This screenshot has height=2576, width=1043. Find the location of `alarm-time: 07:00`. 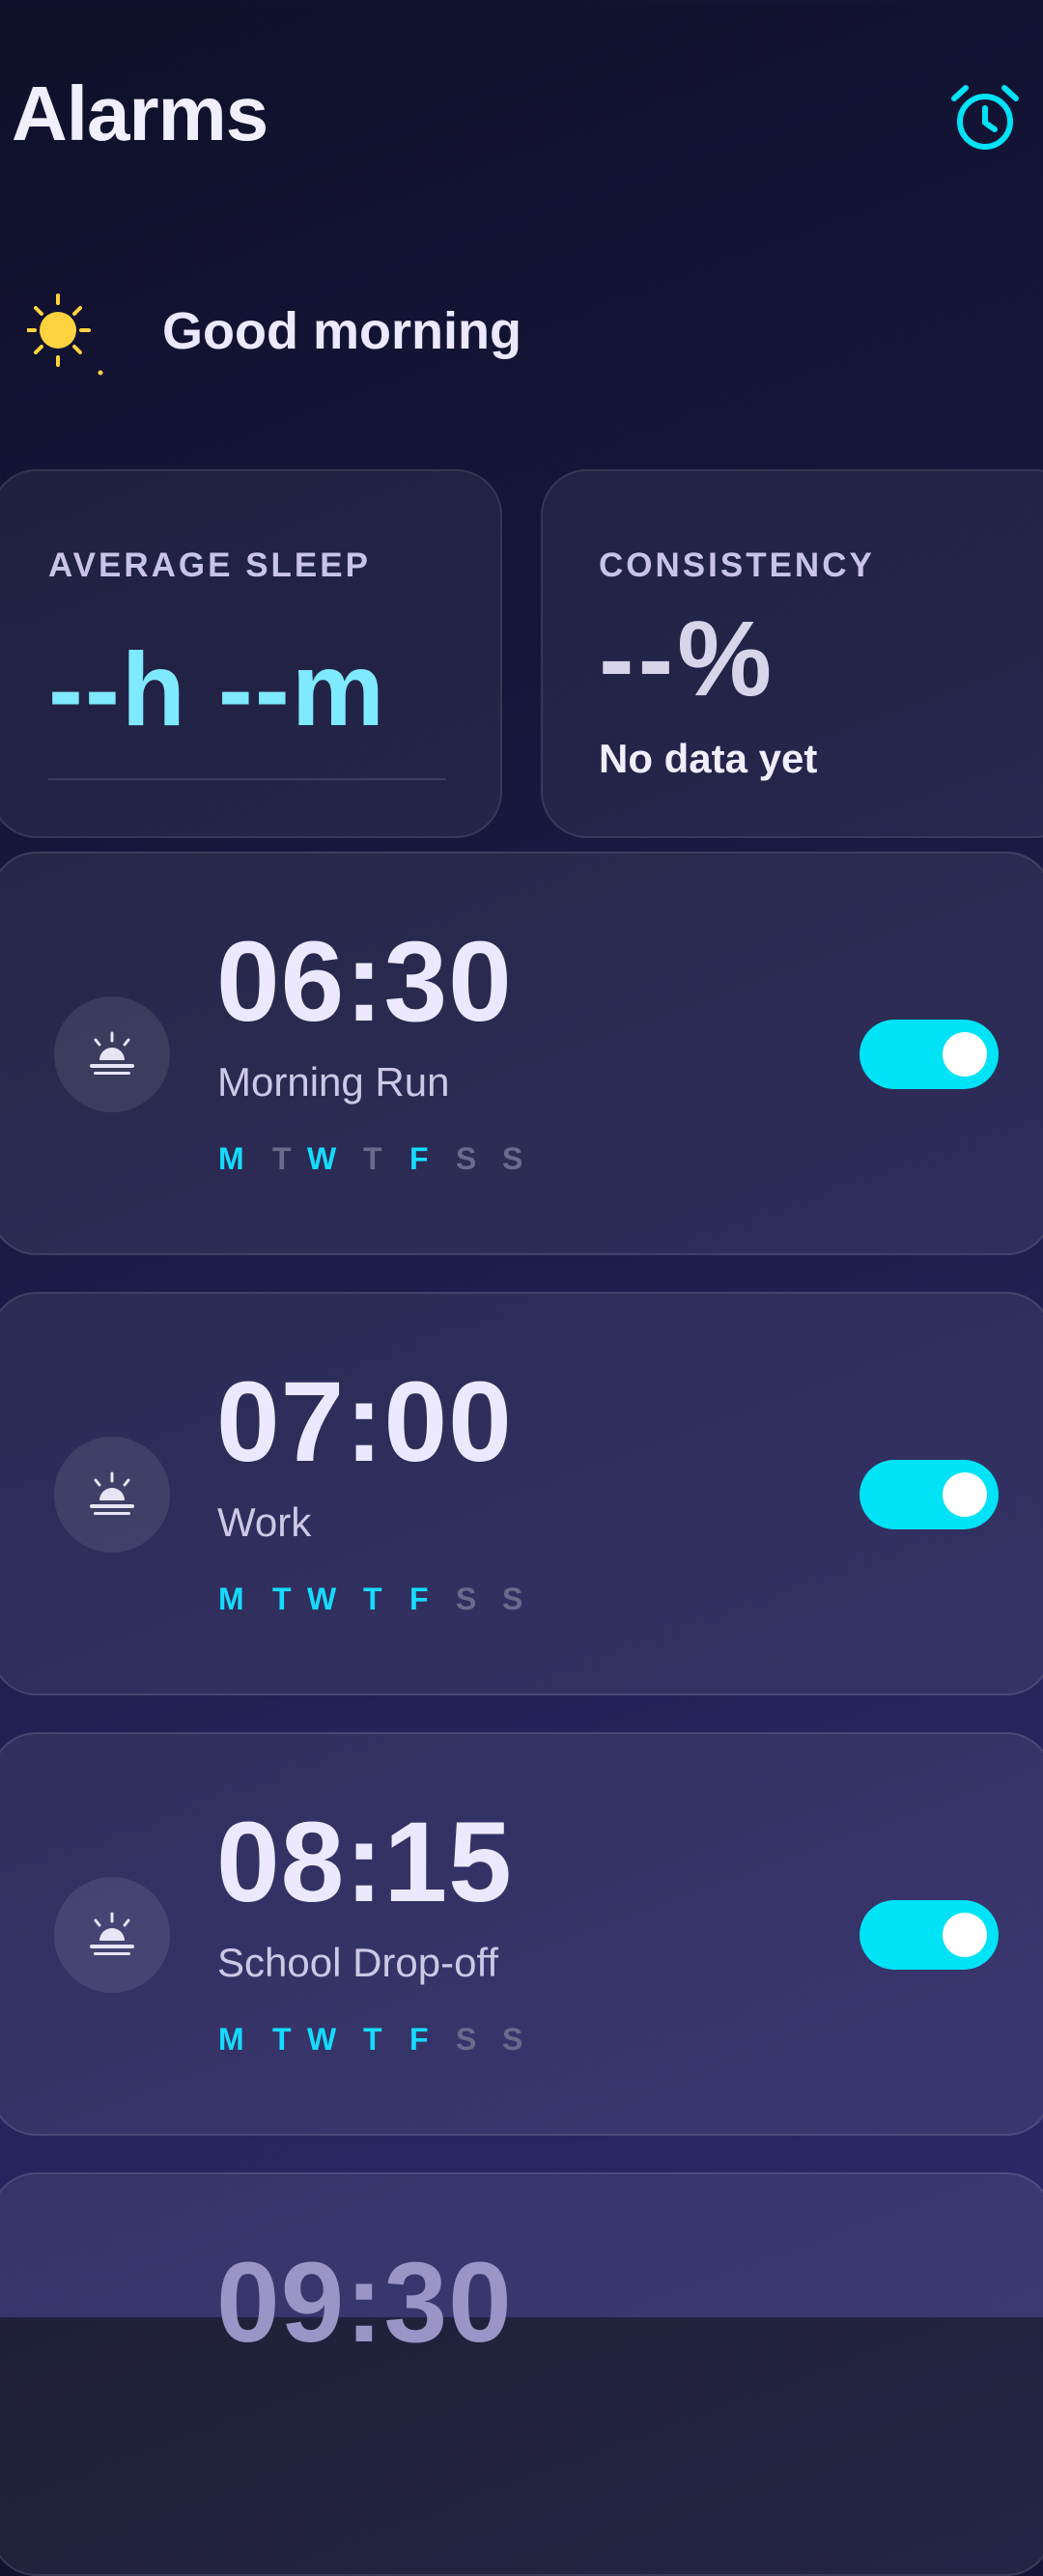

alarm-time: 07:00 is located at coordinates (365, 1422).